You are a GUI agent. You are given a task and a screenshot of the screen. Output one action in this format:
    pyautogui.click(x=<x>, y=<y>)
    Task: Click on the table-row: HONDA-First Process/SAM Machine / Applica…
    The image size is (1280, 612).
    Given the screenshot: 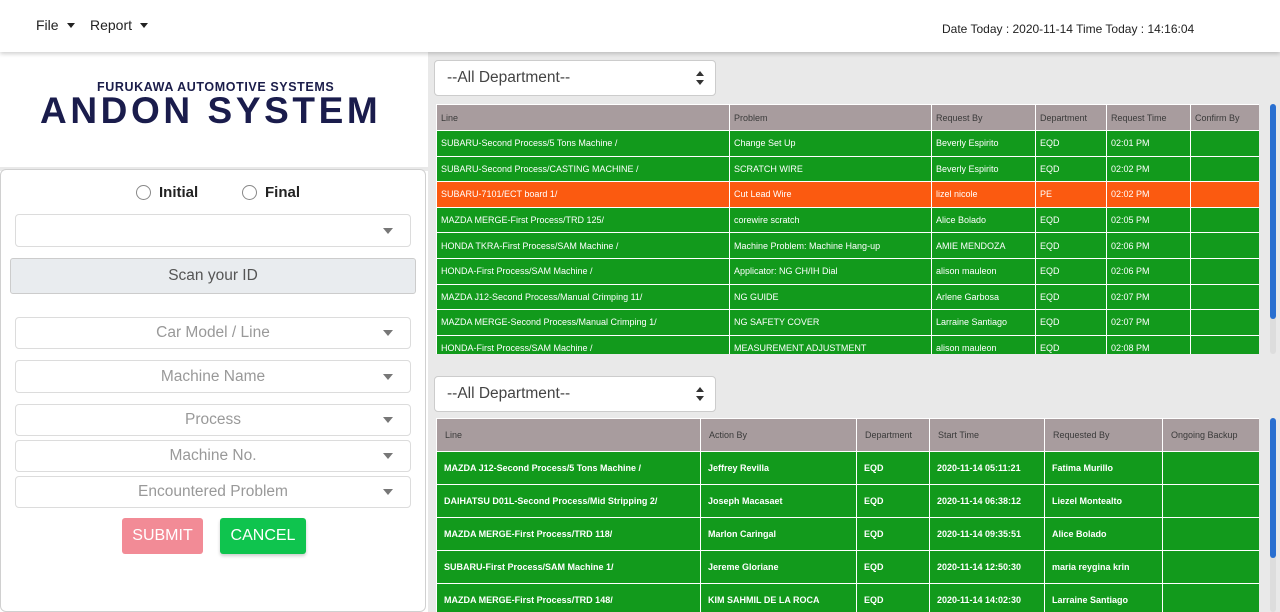 What is the action you would take?
    pyautogui.click(x=847, y=271)
    